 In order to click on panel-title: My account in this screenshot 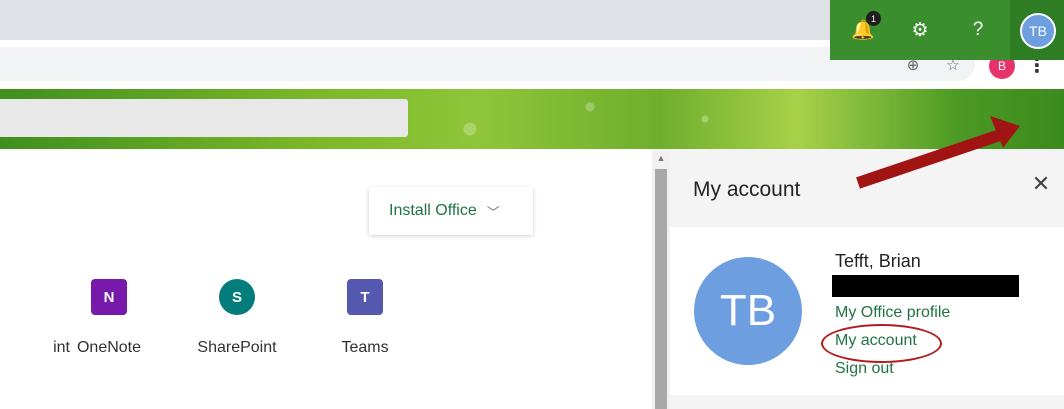, I will do `click(747, 189)`.